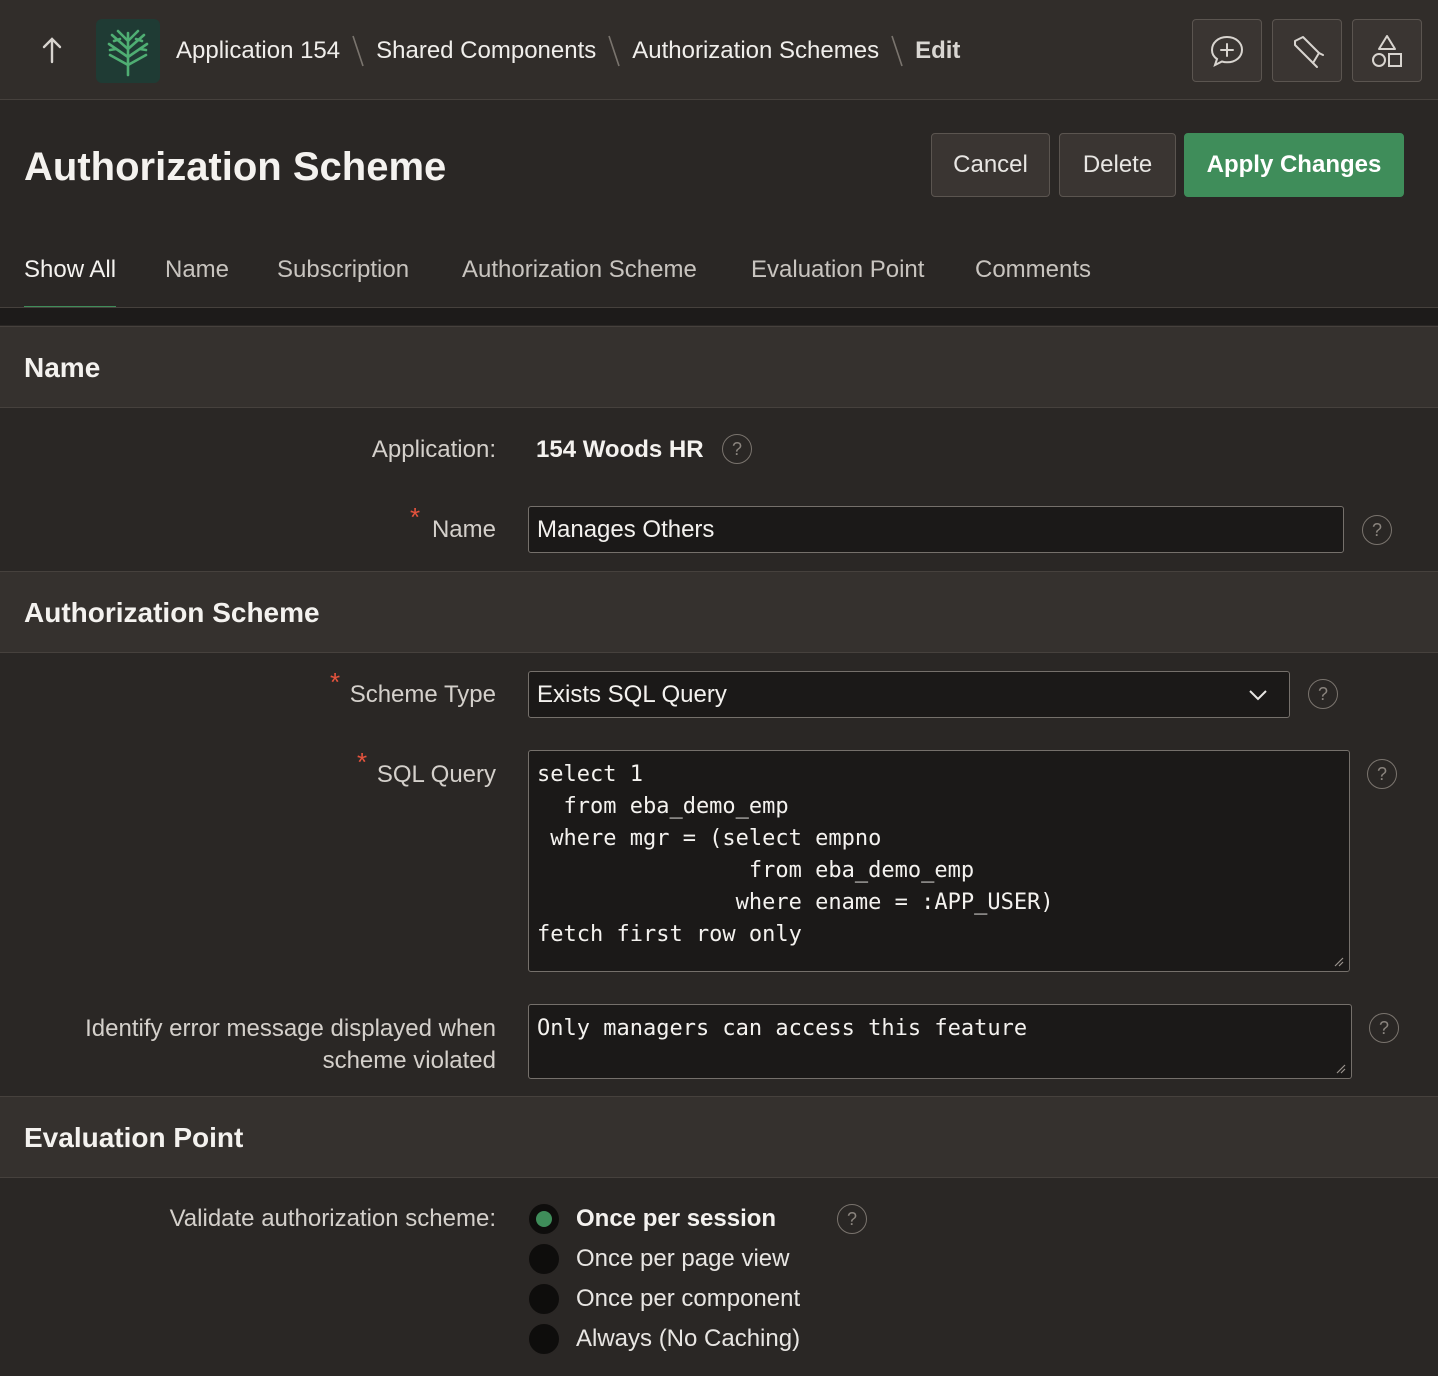 This screenshot has width=1438, height=1376. What do you see at coordinates (719, 1137) in the screenshot?
I see `section-header-evaluation-point: Evaluation Point` at bounding box center [719, 1137].